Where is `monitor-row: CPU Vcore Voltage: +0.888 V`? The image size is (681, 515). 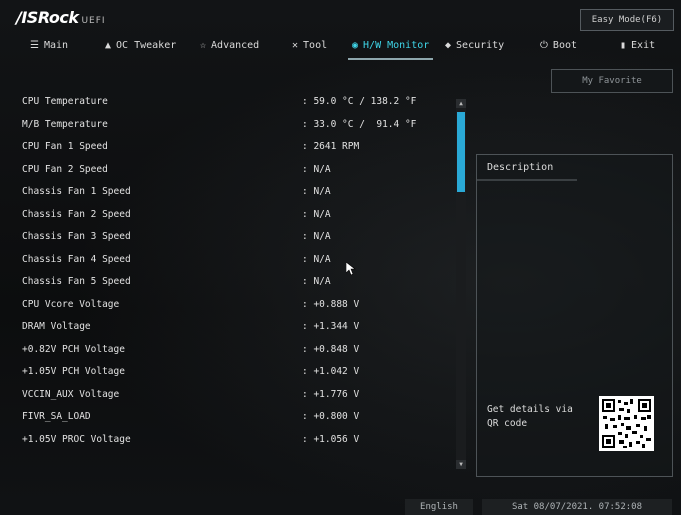
monitor-row: CPU Vcore Voltage: +0.888 V is located at coordinates (237, 307).